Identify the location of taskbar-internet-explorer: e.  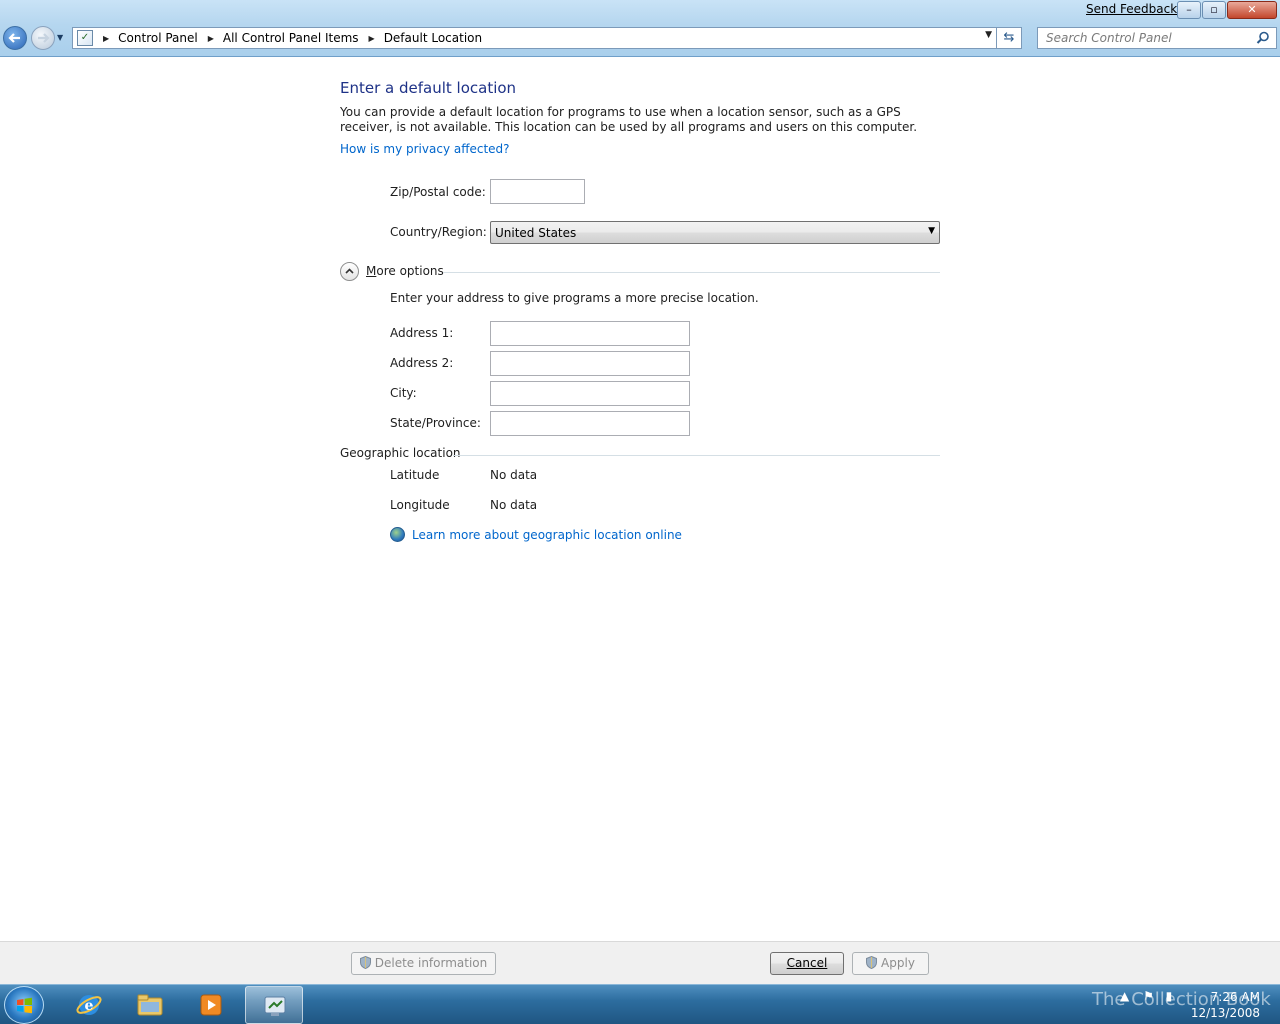
(89, 1005).